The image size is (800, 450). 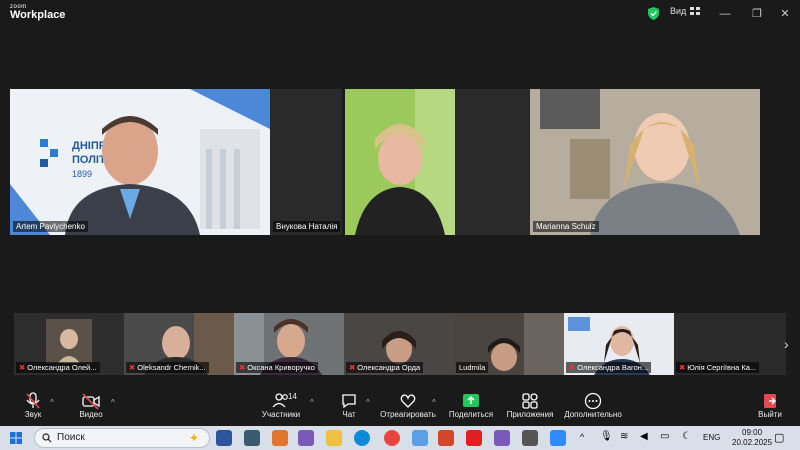 I want to click on windows-start-icon, so click(x=16, y=438).